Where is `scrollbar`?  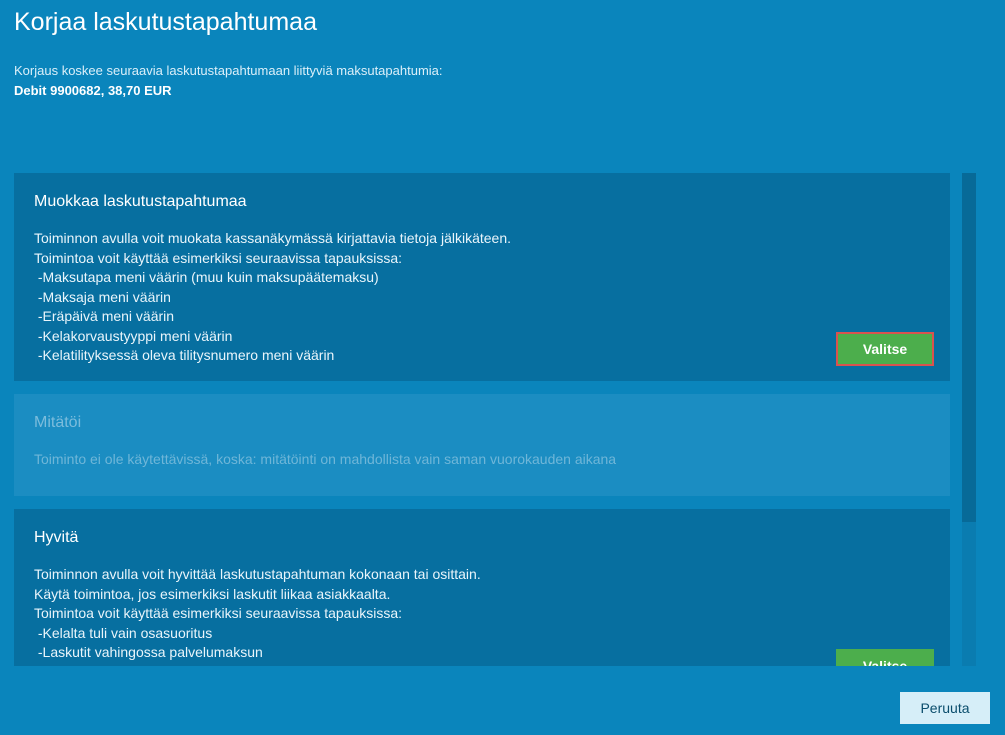 scrollbar is located at coordinates (969, 419).